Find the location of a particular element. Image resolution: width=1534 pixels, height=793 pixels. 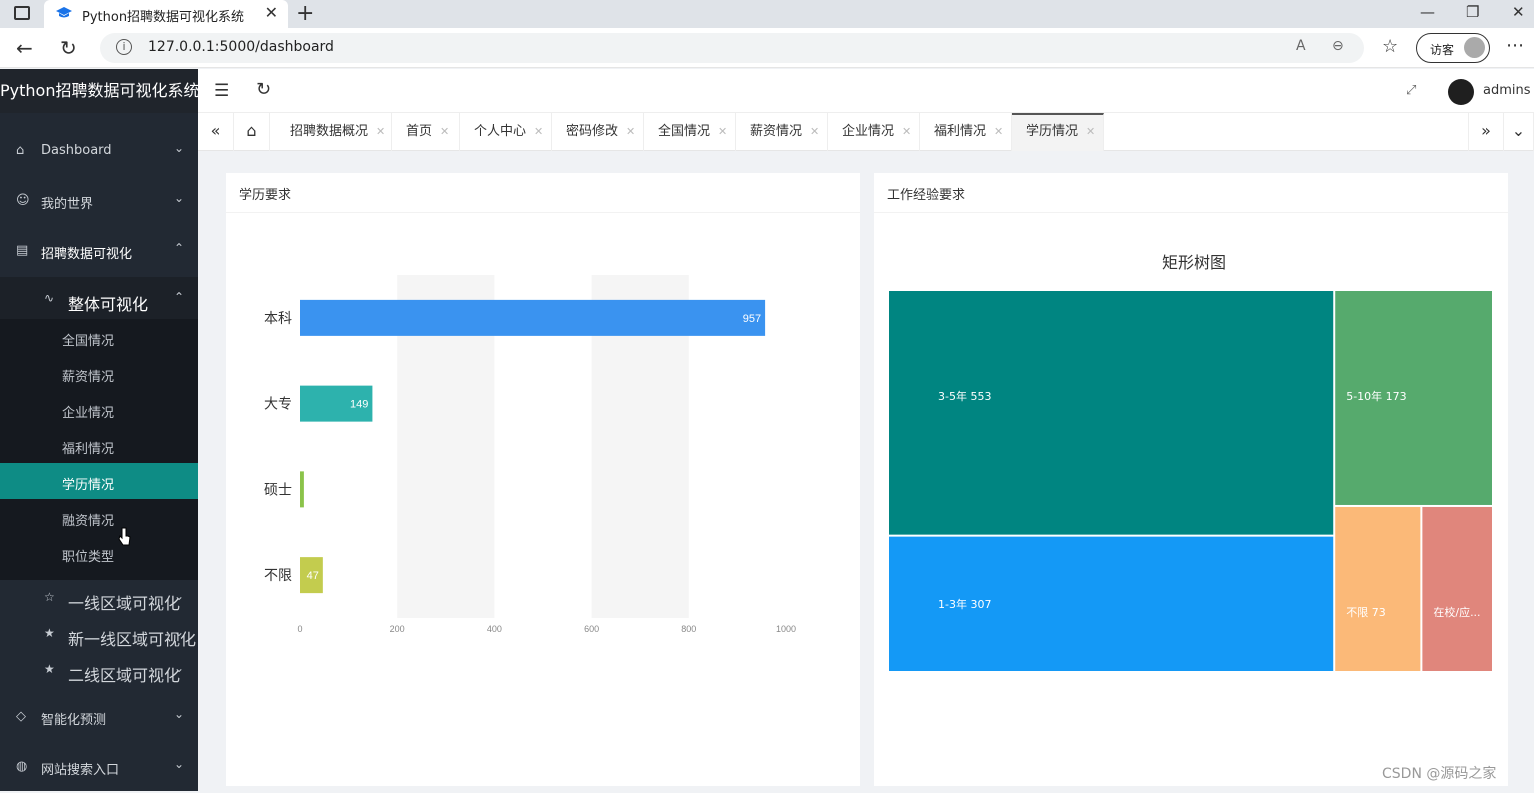

tabs-dropdown-icon: ⌄ is located at coordinates (1519, 132).